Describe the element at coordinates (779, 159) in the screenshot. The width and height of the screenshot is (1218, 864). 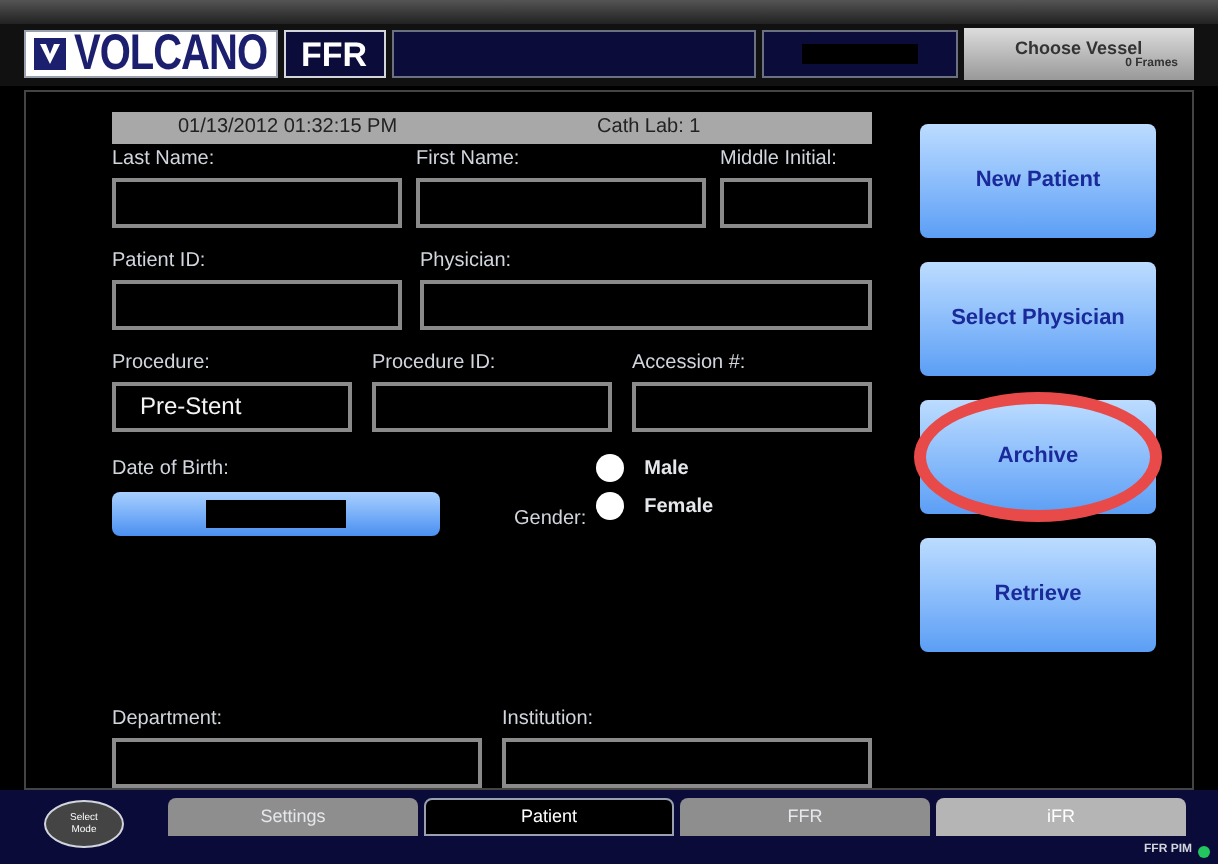
I see `field-label: Middle Initial:` at that location.